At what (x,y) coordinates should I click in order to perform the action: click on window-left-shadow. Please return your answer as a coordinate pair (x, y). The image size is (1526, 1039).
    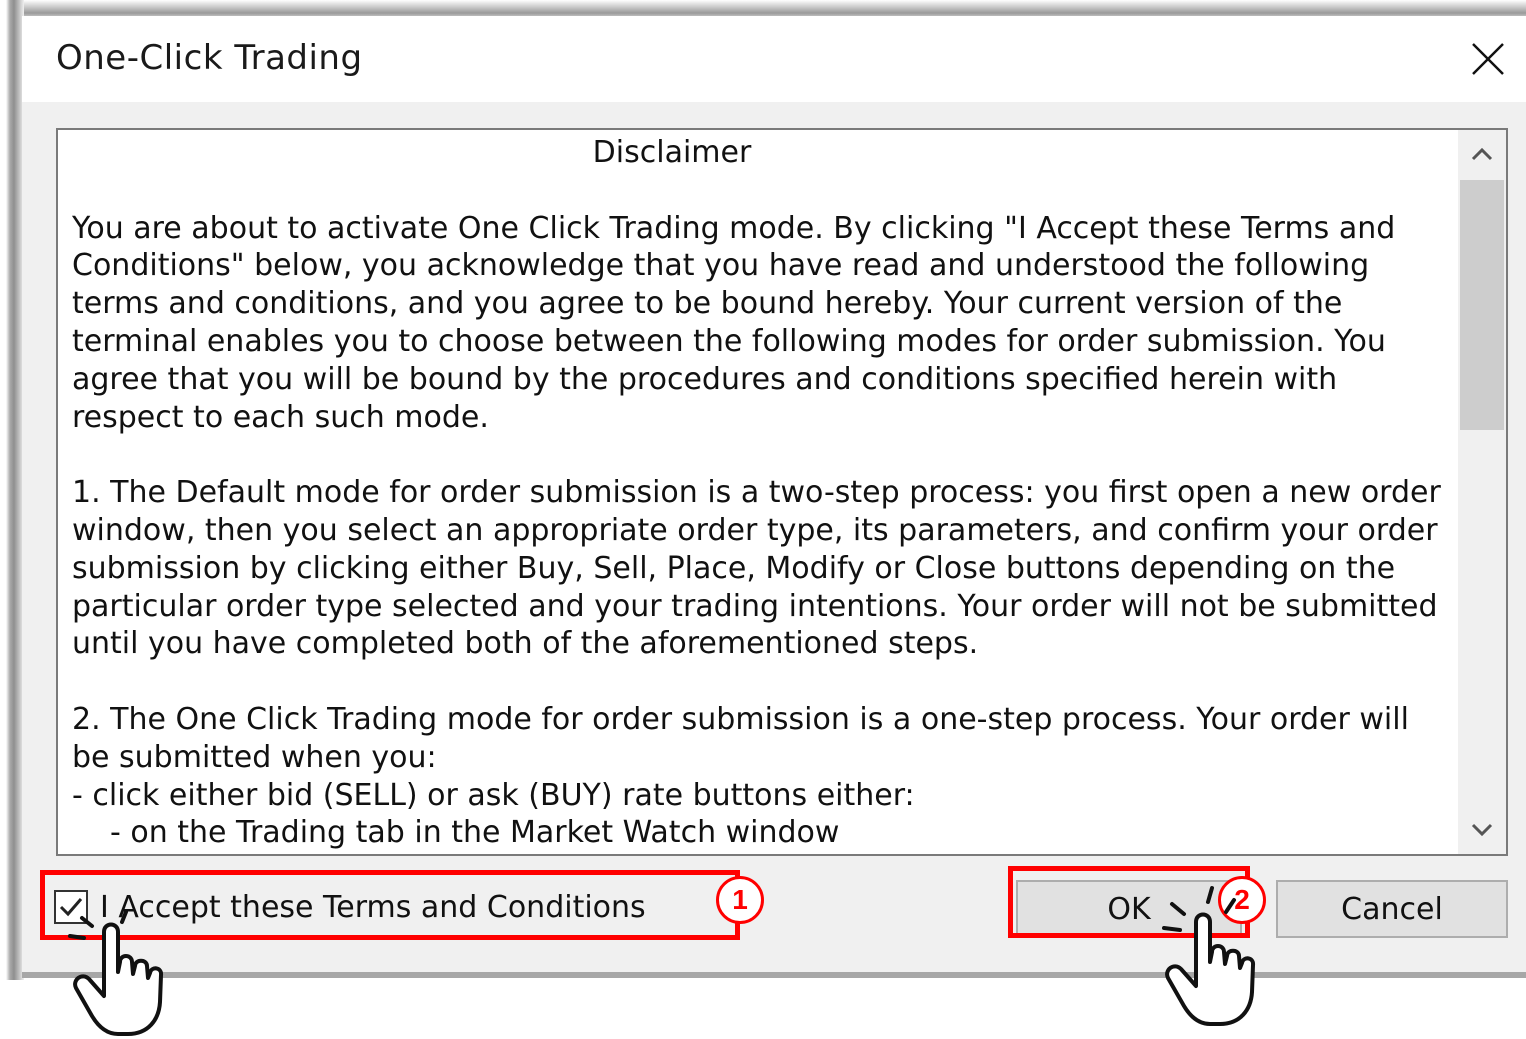
    Looking at the image, I should click on (12, 490).